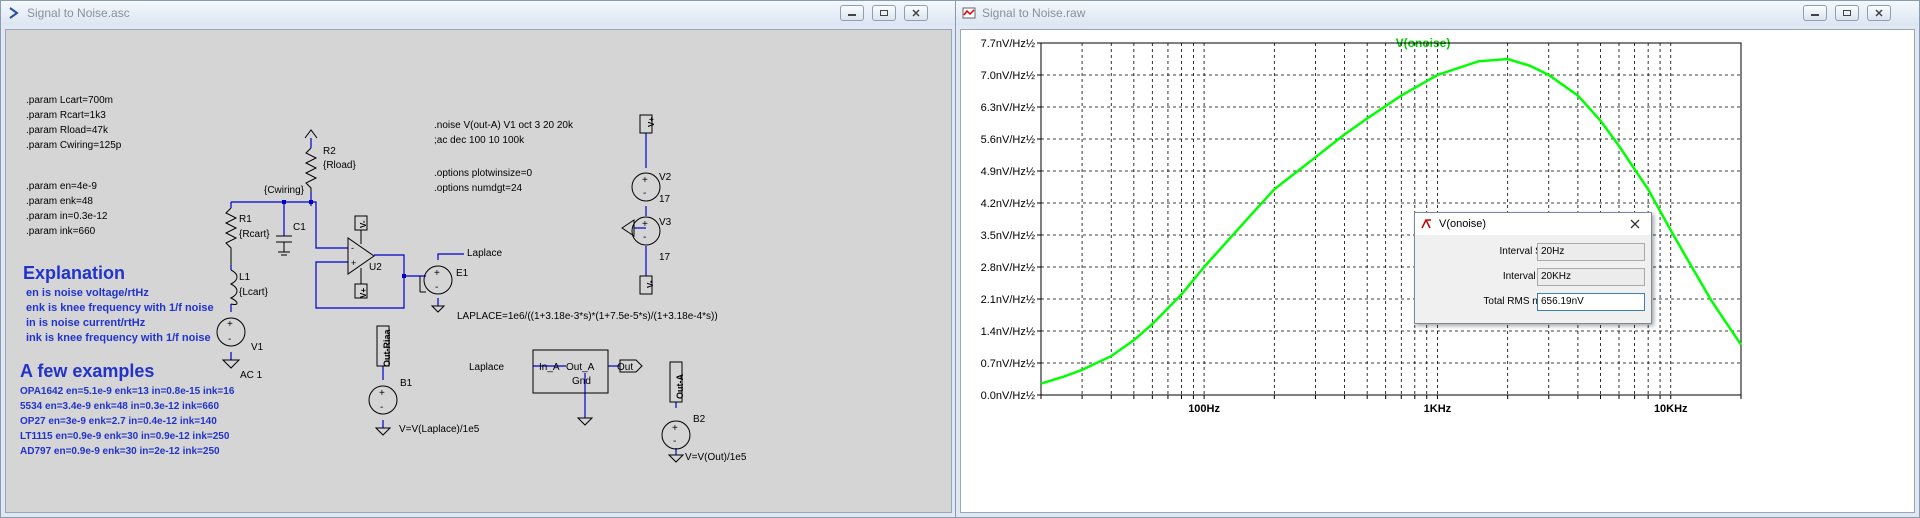 This screenshot has width=1920, height=518. I want to click on y-tick-label: 5.6nV/Hz½, so click(1008, 140).